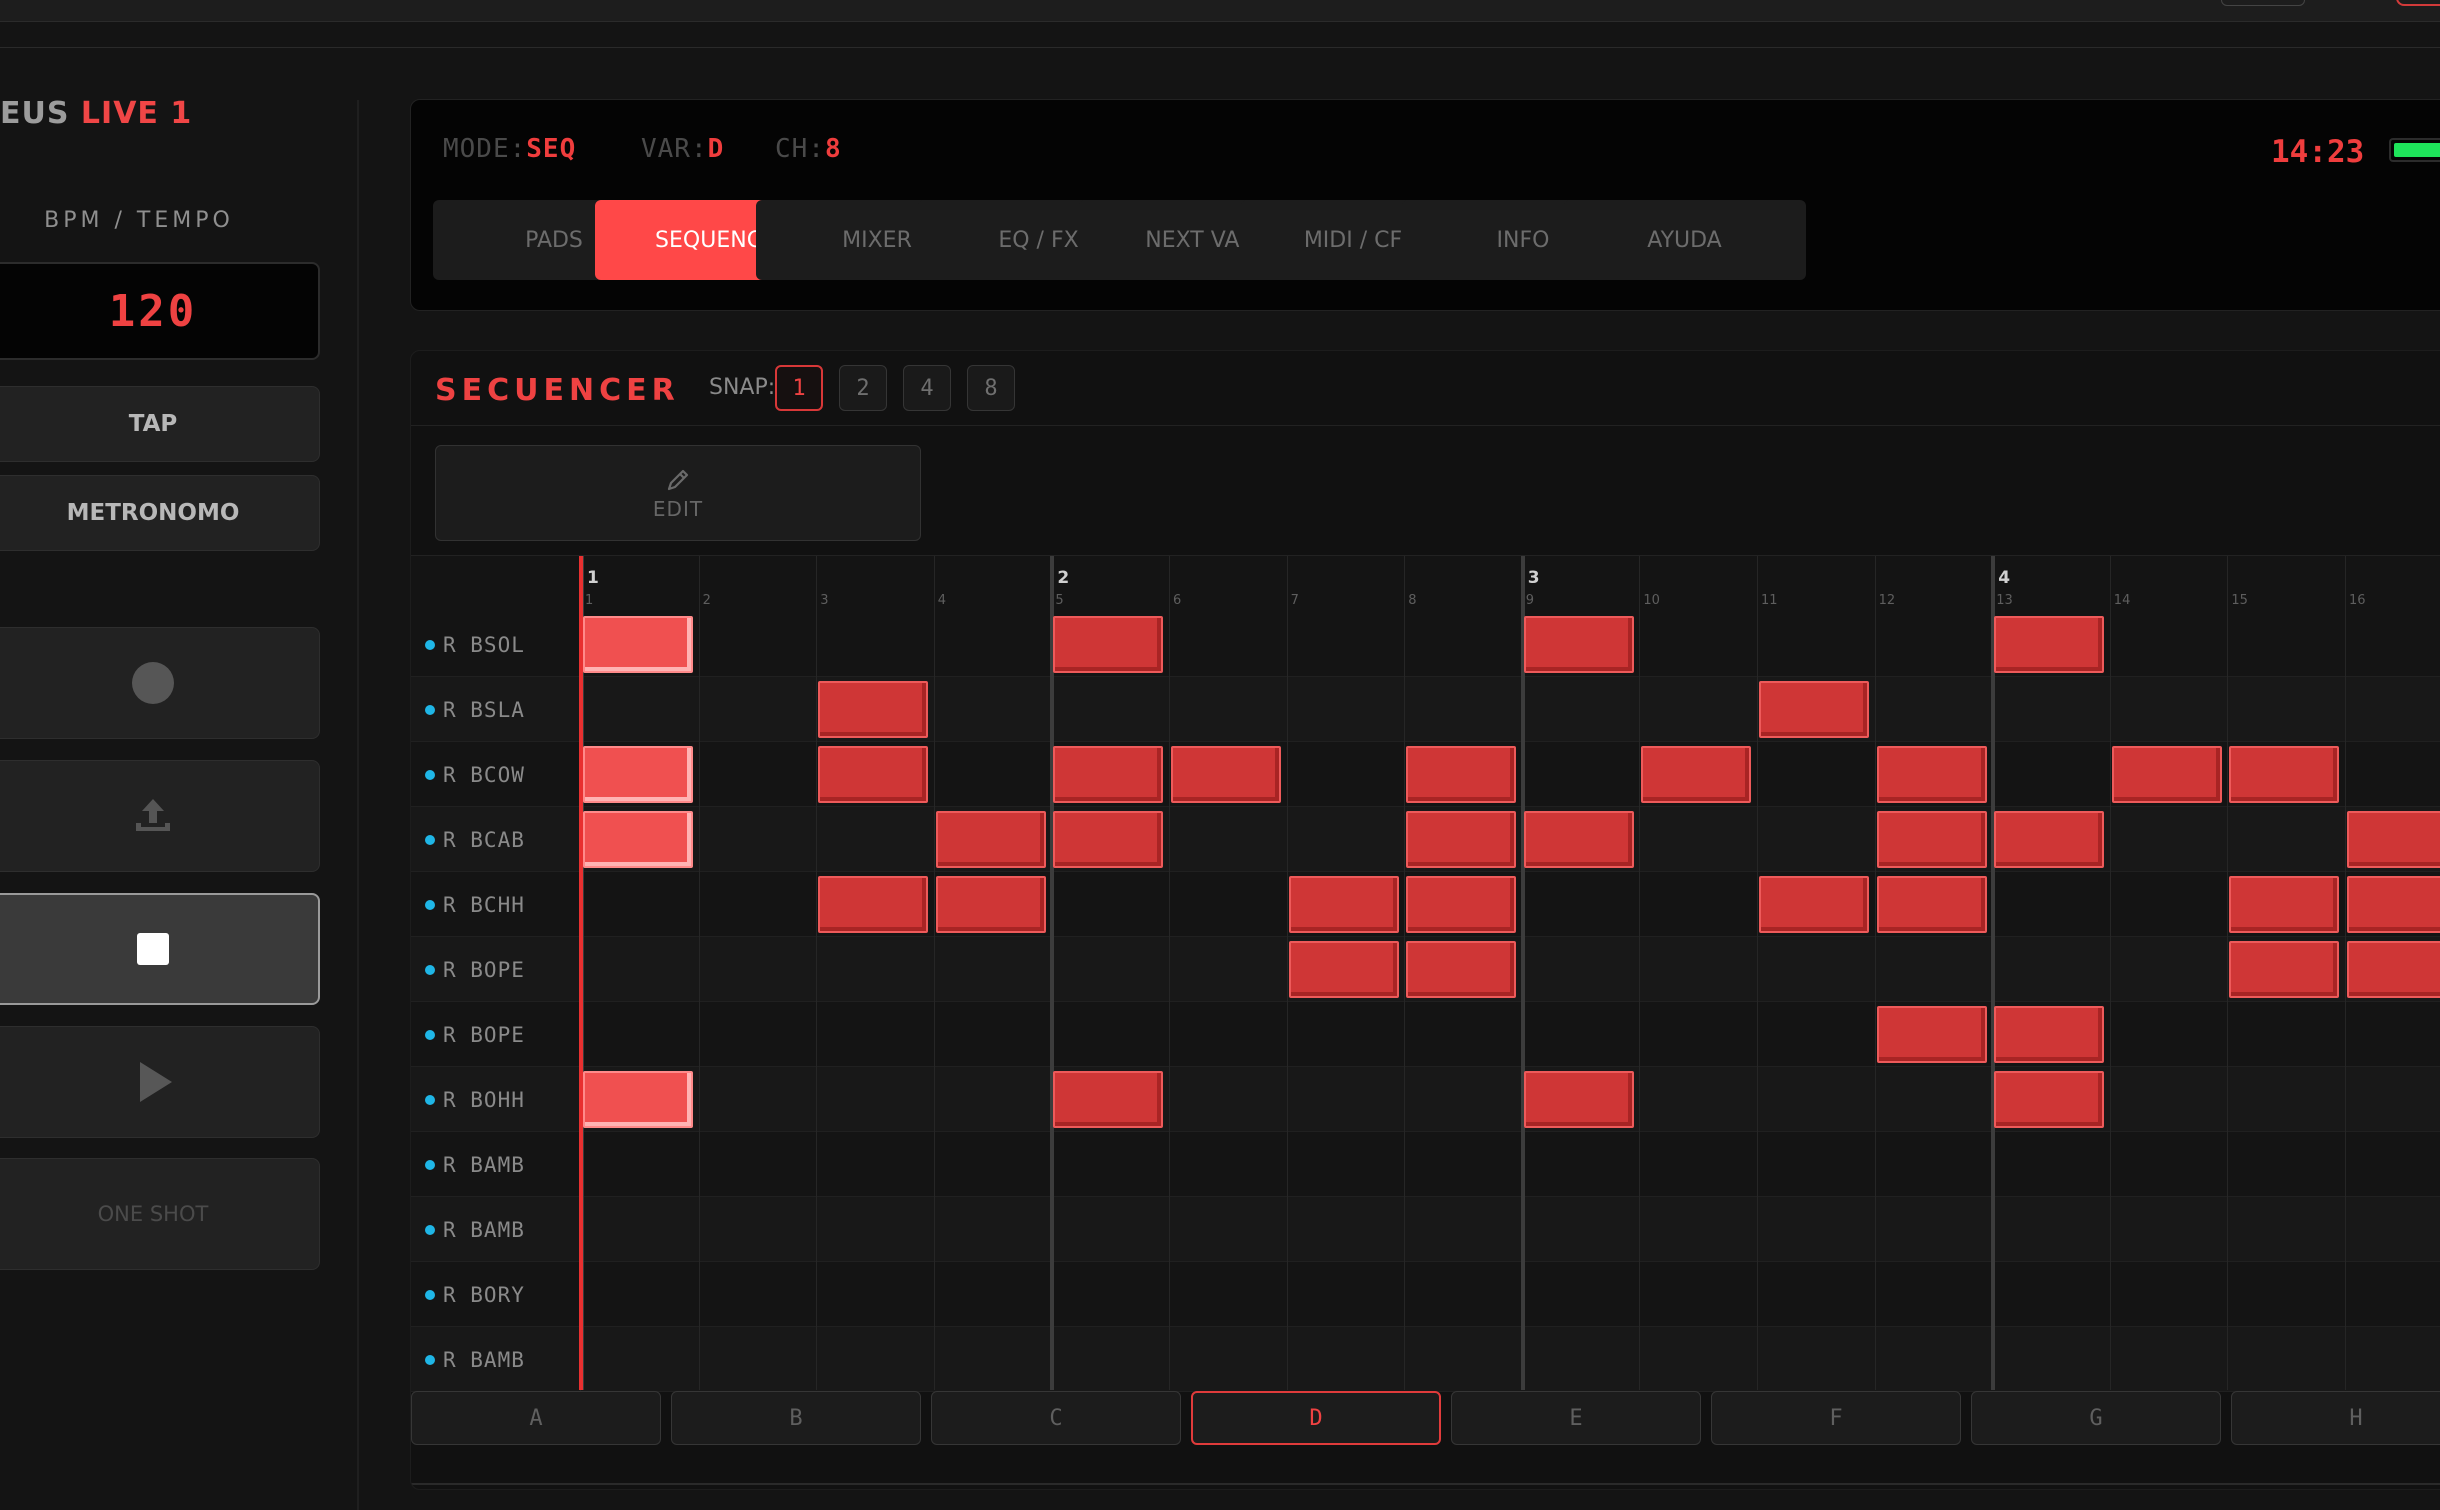  Describe the element at coordinates (991, 388) in the screenshot. I see `snap-option-8: 8` at that location.